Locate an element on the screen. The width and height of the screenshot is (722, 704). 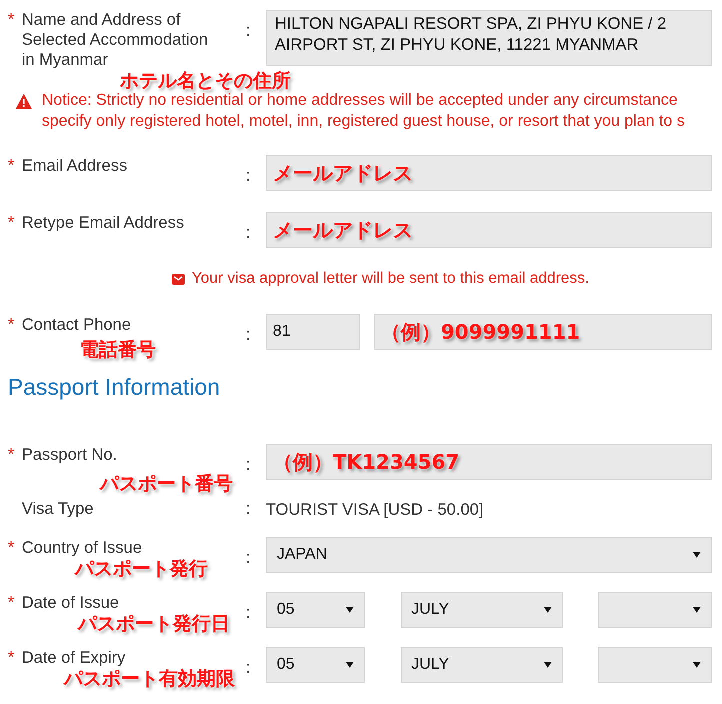
section-heading: Passport Information is located at coordinates (115, 388).